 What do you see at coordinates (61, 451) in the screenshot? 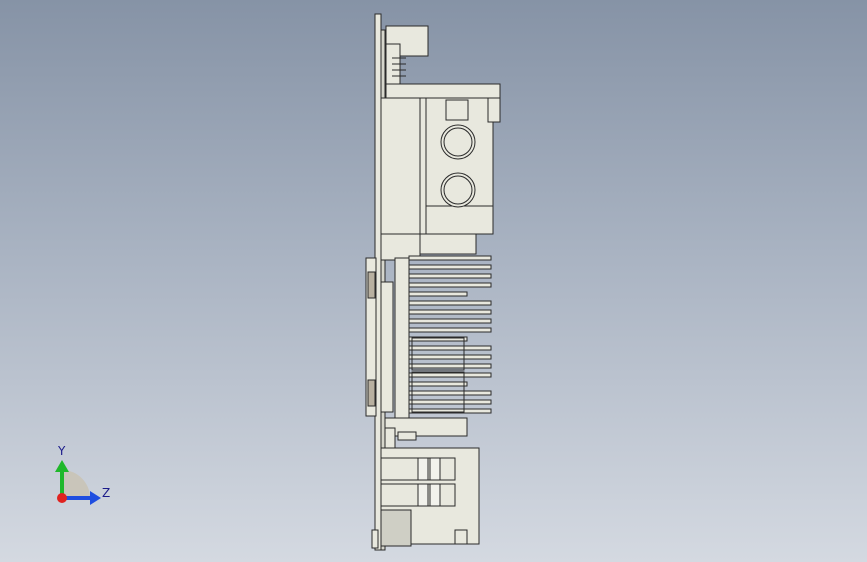
I see `y-axis-label: Y` at bounding box center [61, 451].